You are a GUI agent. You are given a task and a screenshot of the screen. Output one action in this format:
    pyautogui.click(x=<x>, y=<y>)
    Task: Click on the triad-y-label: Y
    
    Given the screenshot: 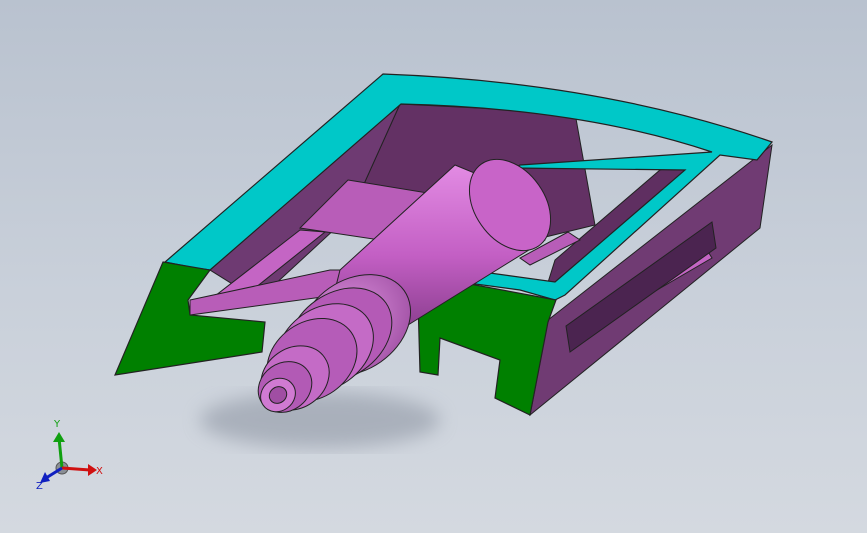 What is the action you would take?
    pyautogui.click(x=57, y=424)
    